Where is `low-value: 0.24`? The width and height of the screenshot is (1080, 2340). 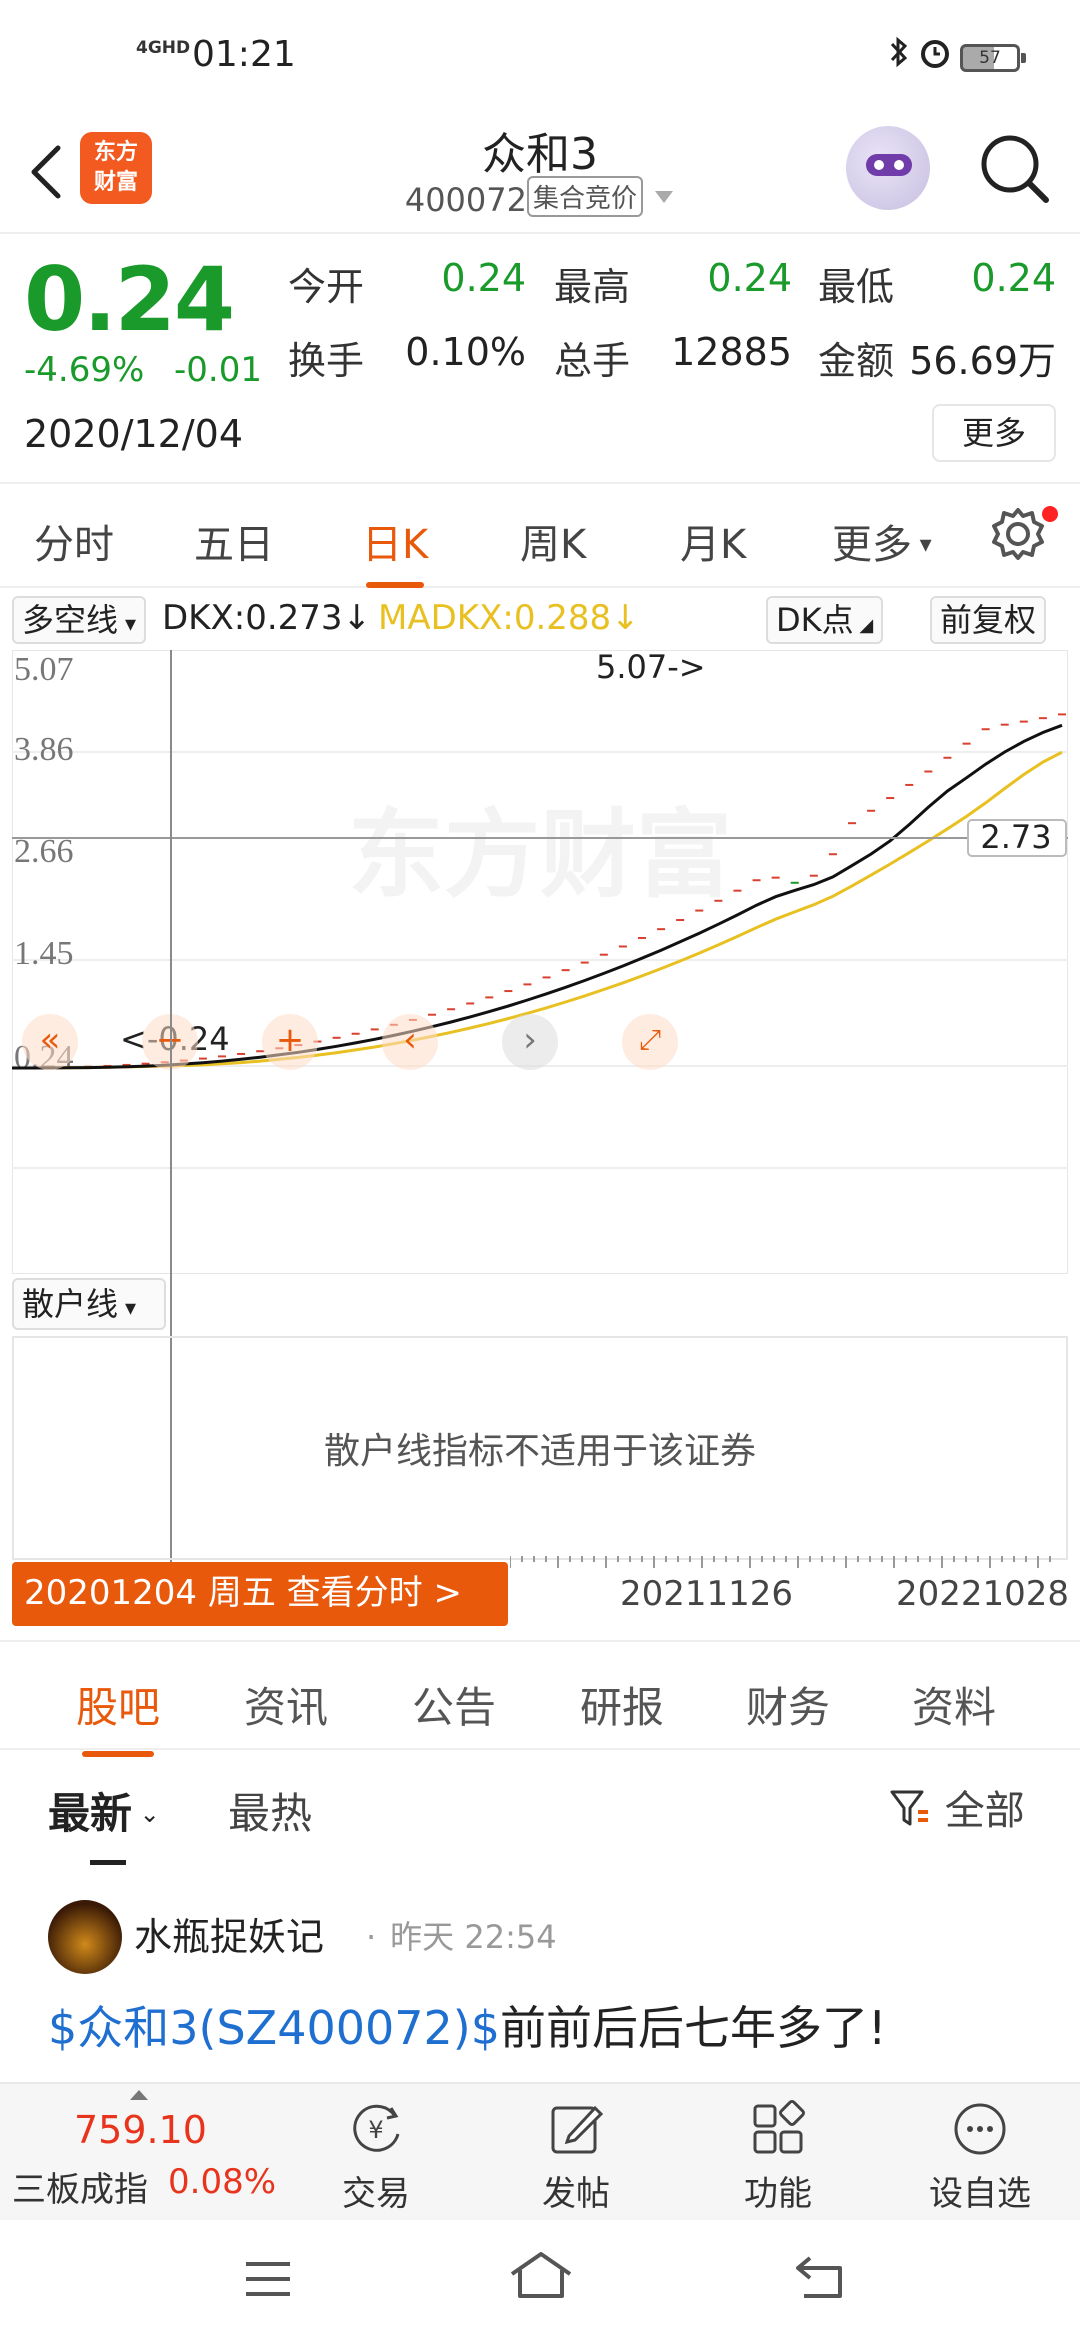
low-value: 0.24 is located at coordinates (1013, 278).